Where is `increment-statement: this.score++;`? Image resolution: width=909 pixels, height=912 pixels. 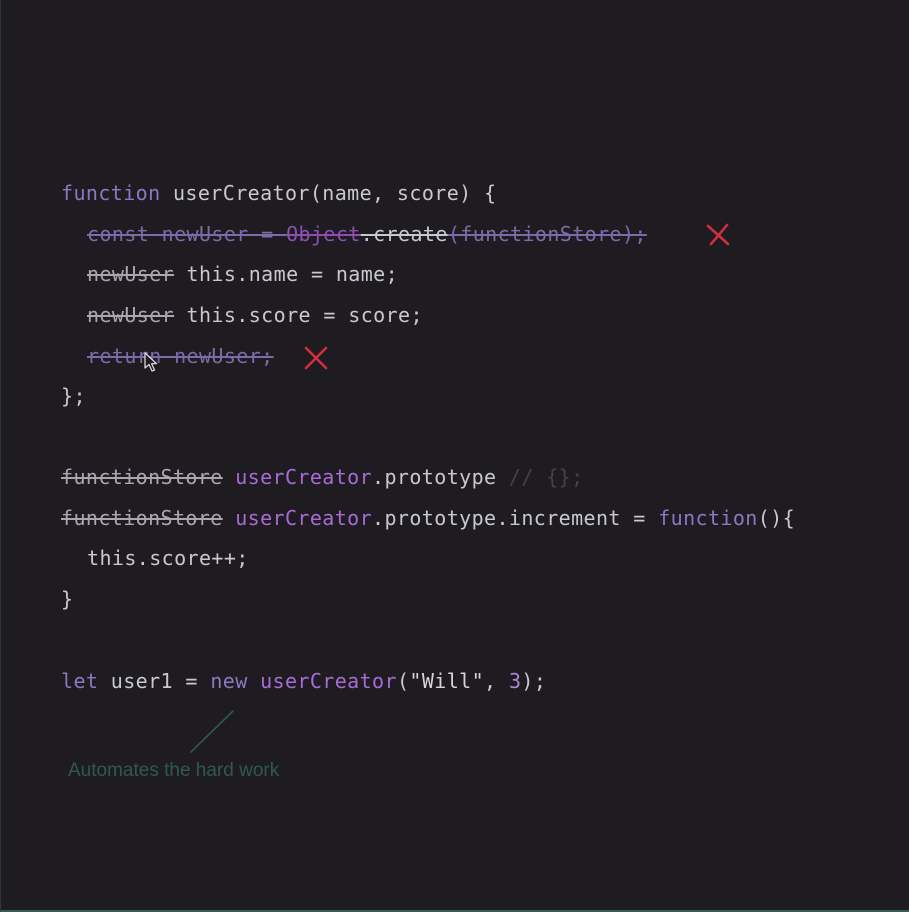
increment-statement: this.score++; is located at coordinates (168, 558).